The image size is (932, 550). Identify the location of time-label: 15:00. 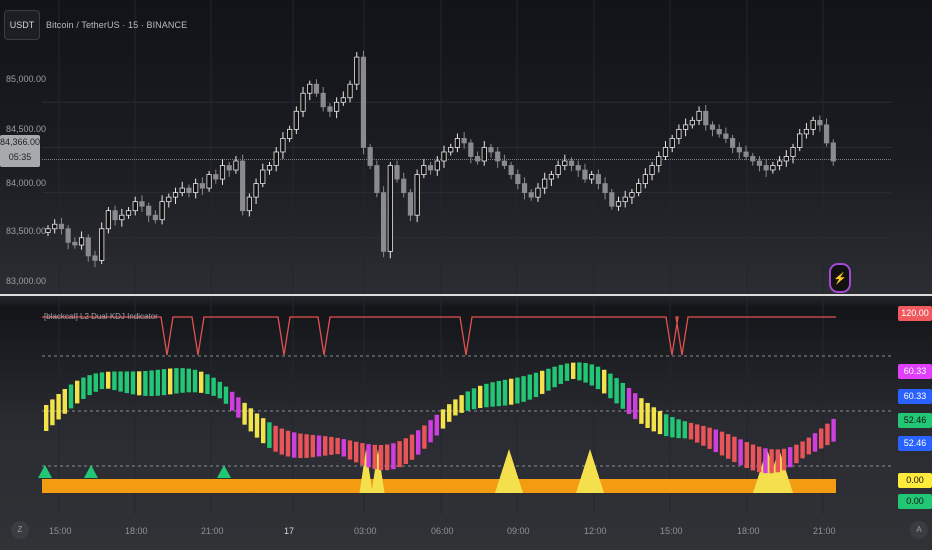
(60, 531).